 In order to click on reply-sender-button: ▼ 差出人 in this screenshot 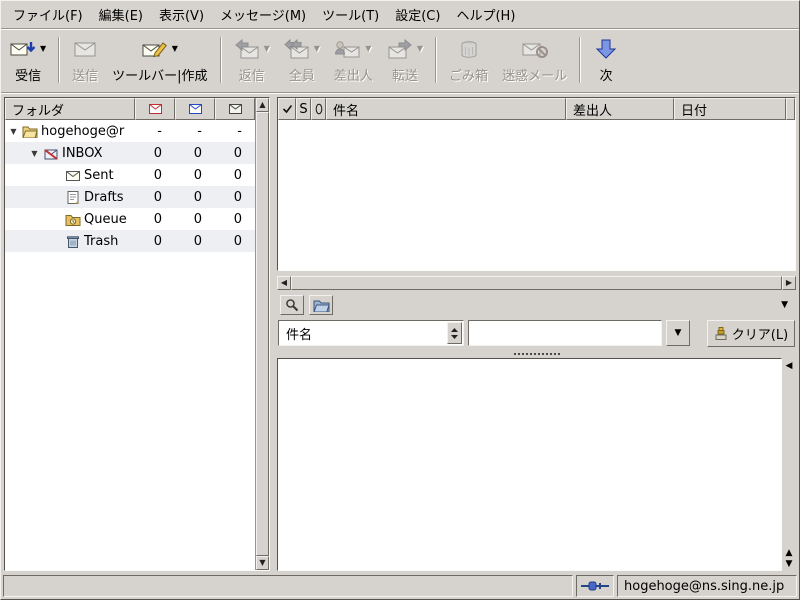, I will do `click(353, 60)`.